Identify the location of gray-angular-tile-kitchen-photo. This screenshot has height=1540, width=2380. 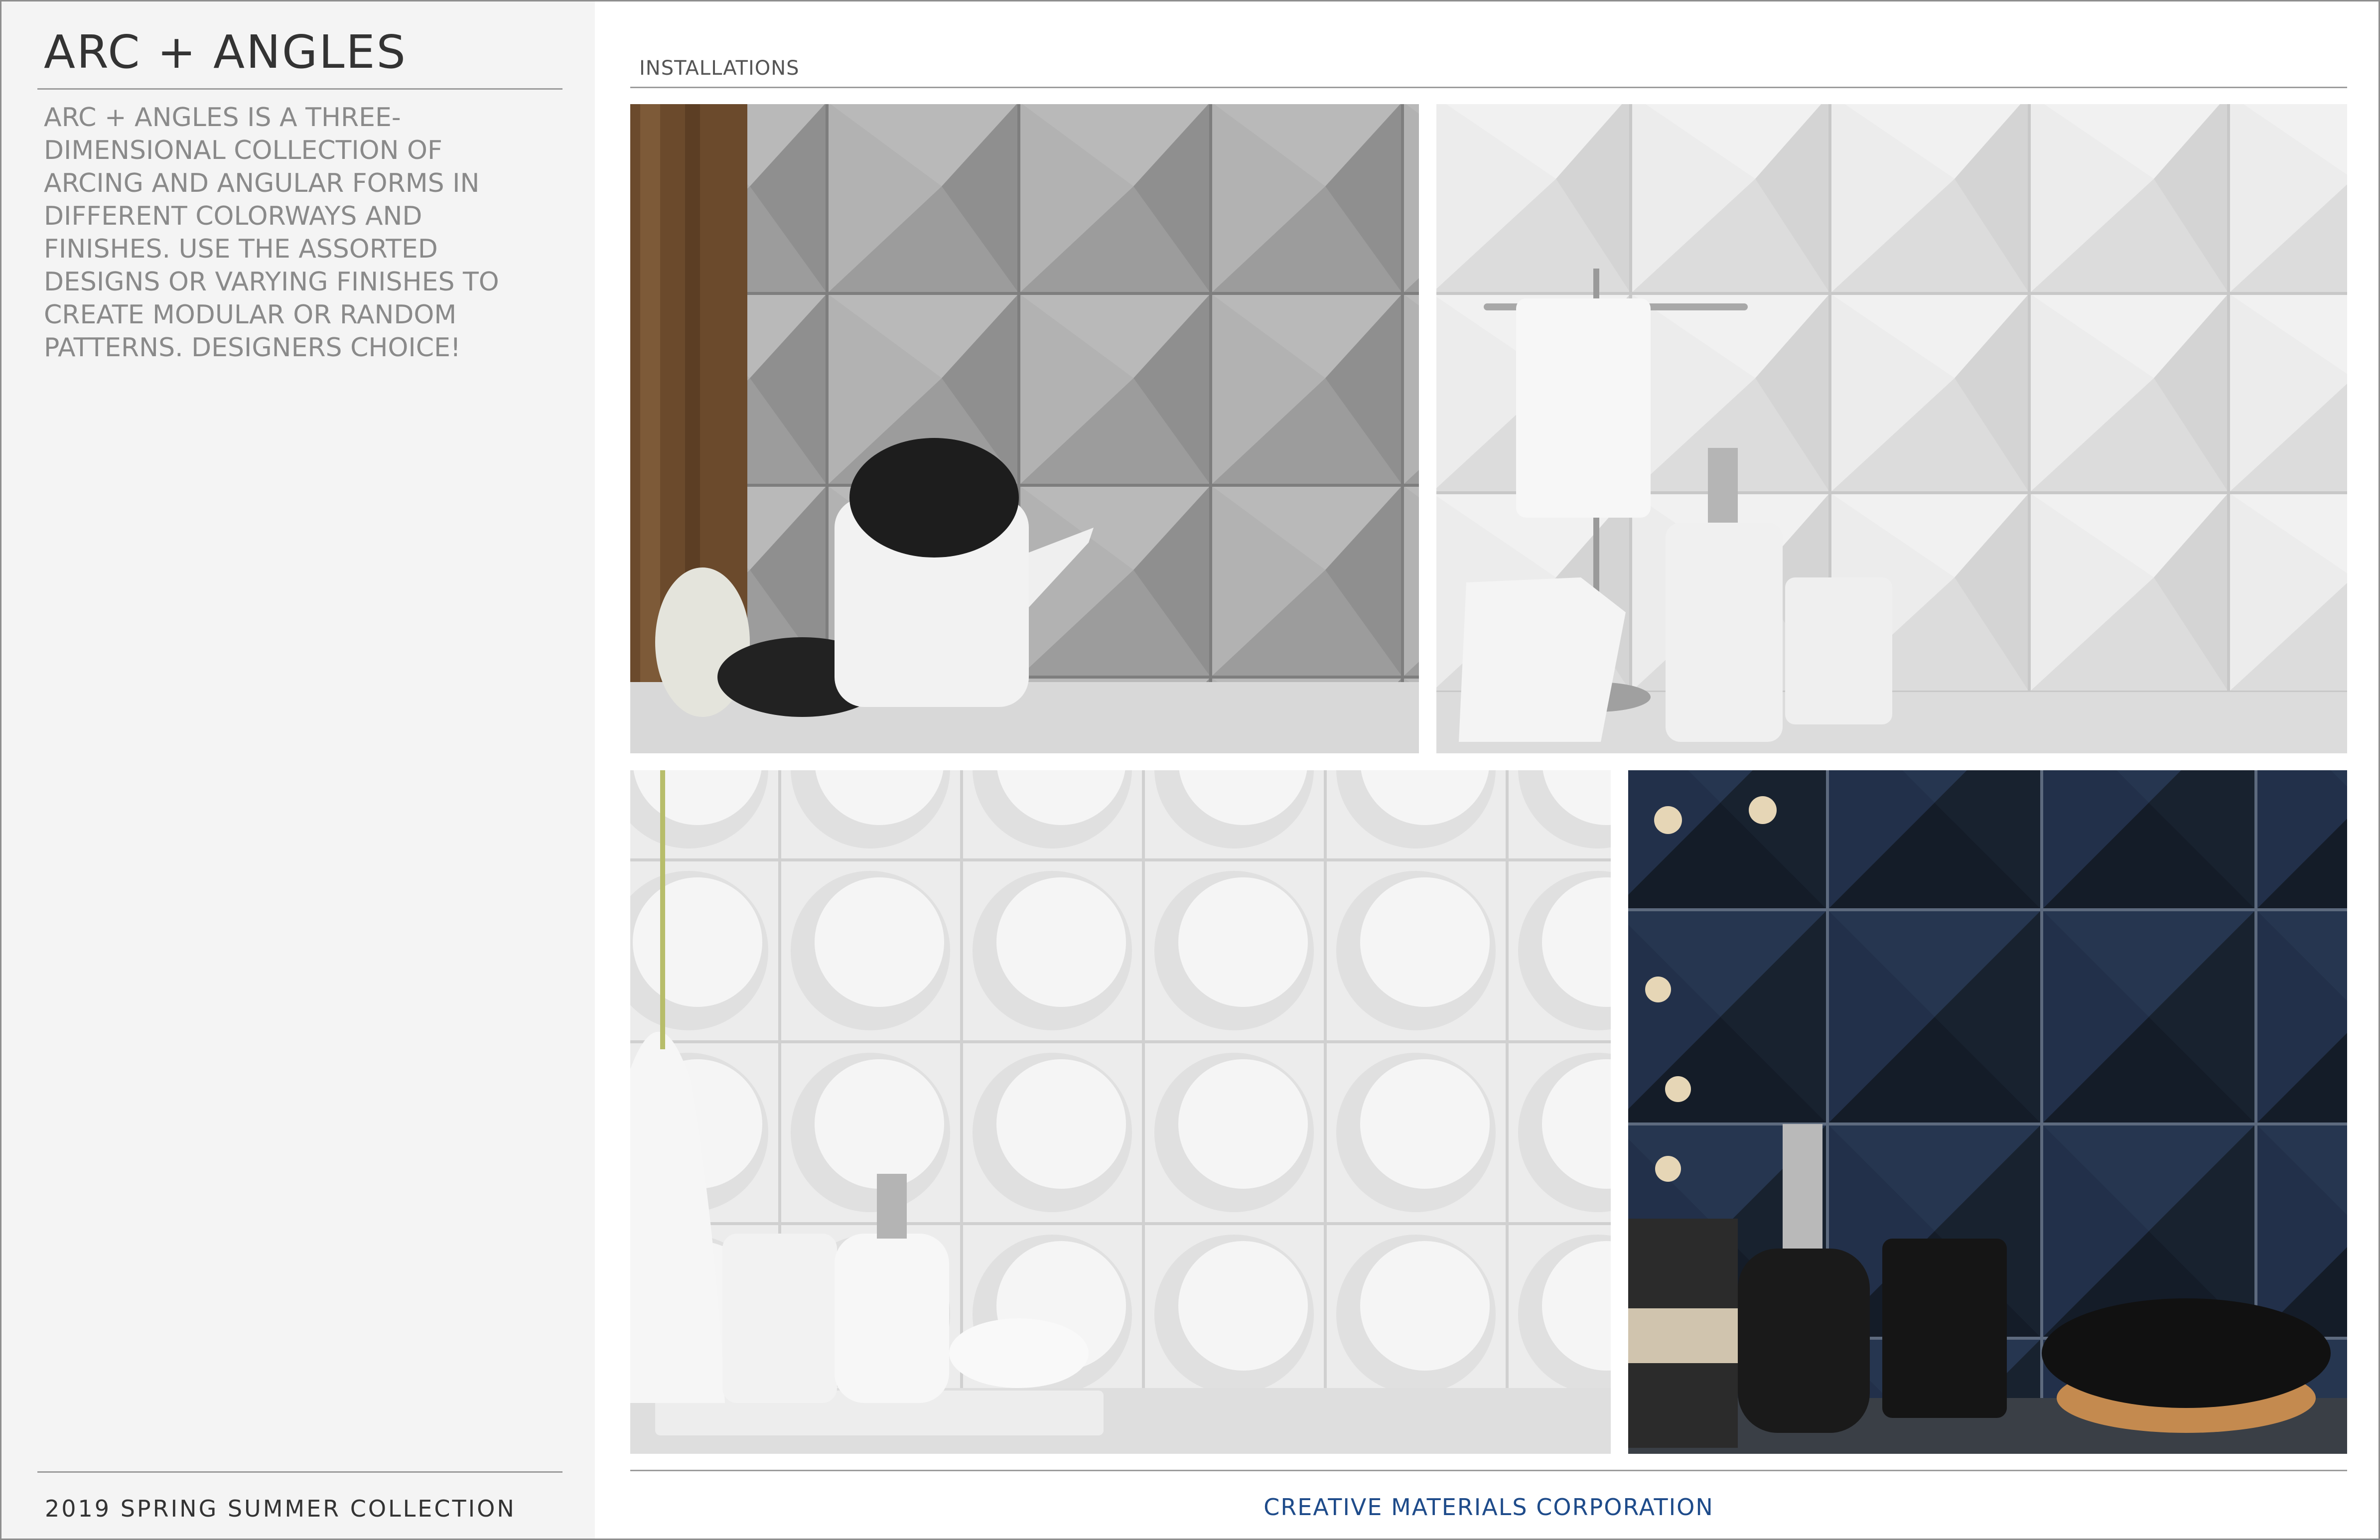
(1024, 428).